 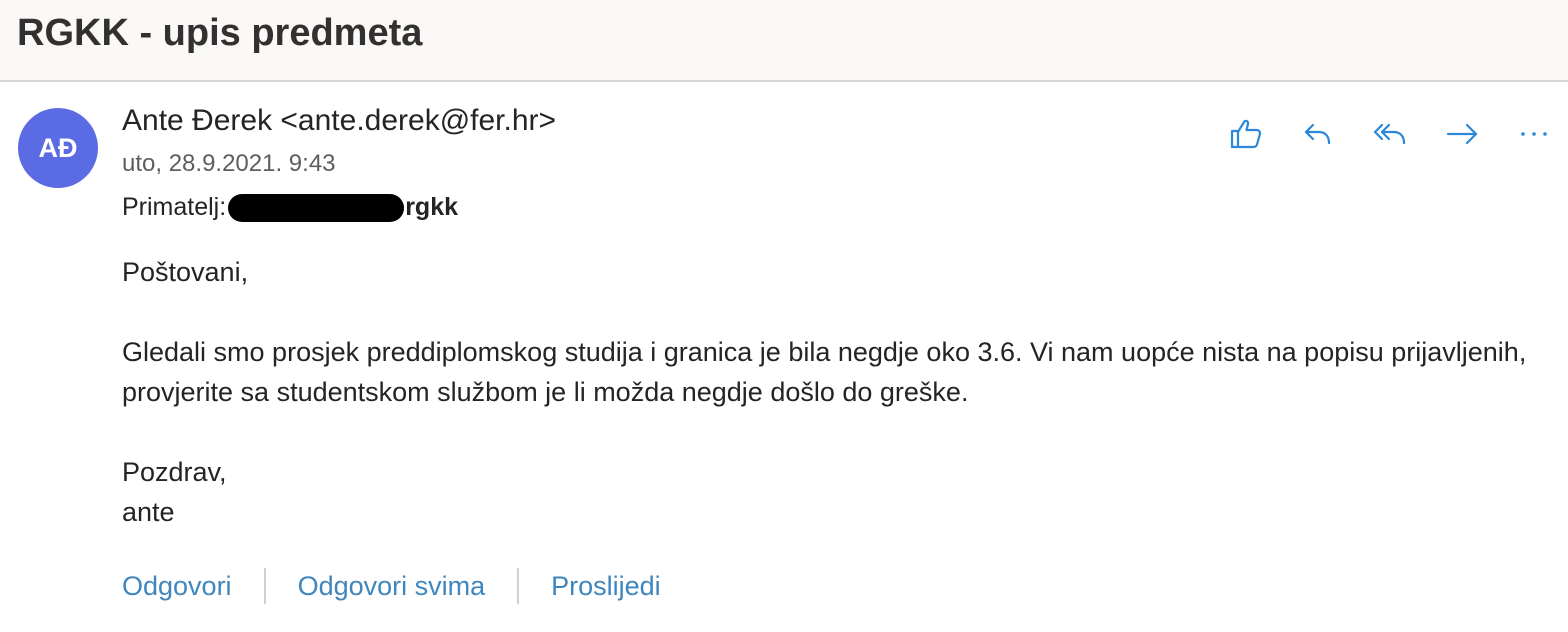 I want to click on like-button, so click(x=1246, y=134).